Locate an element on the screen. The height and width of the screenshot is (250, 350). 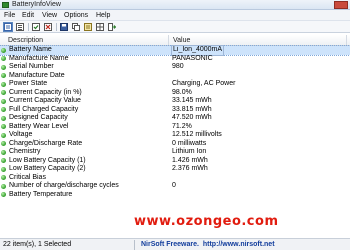
credit-text: NirSoft Freeware. is located at coordinates (170, 244).